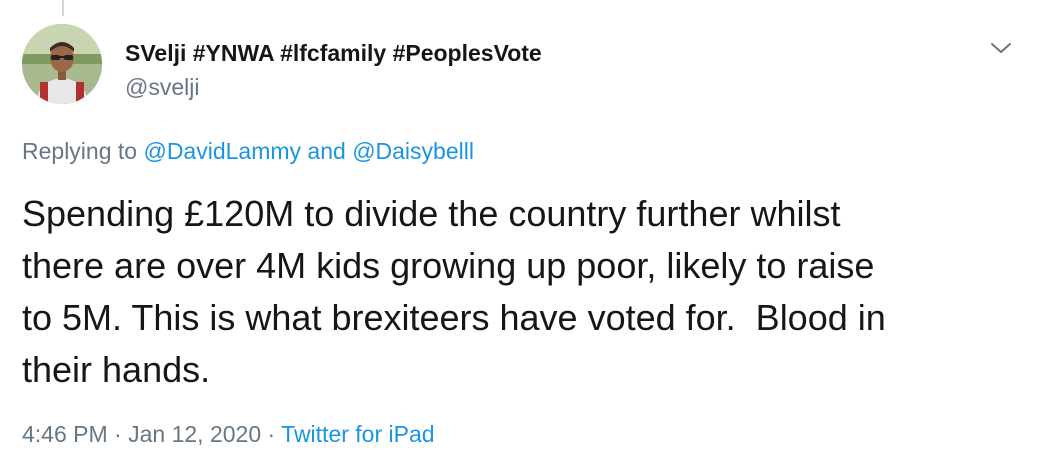  What do you see at coordinates (162, 87) in the screenshot?
I see `user-handle: @svelji` at bounding box center [162, 87].